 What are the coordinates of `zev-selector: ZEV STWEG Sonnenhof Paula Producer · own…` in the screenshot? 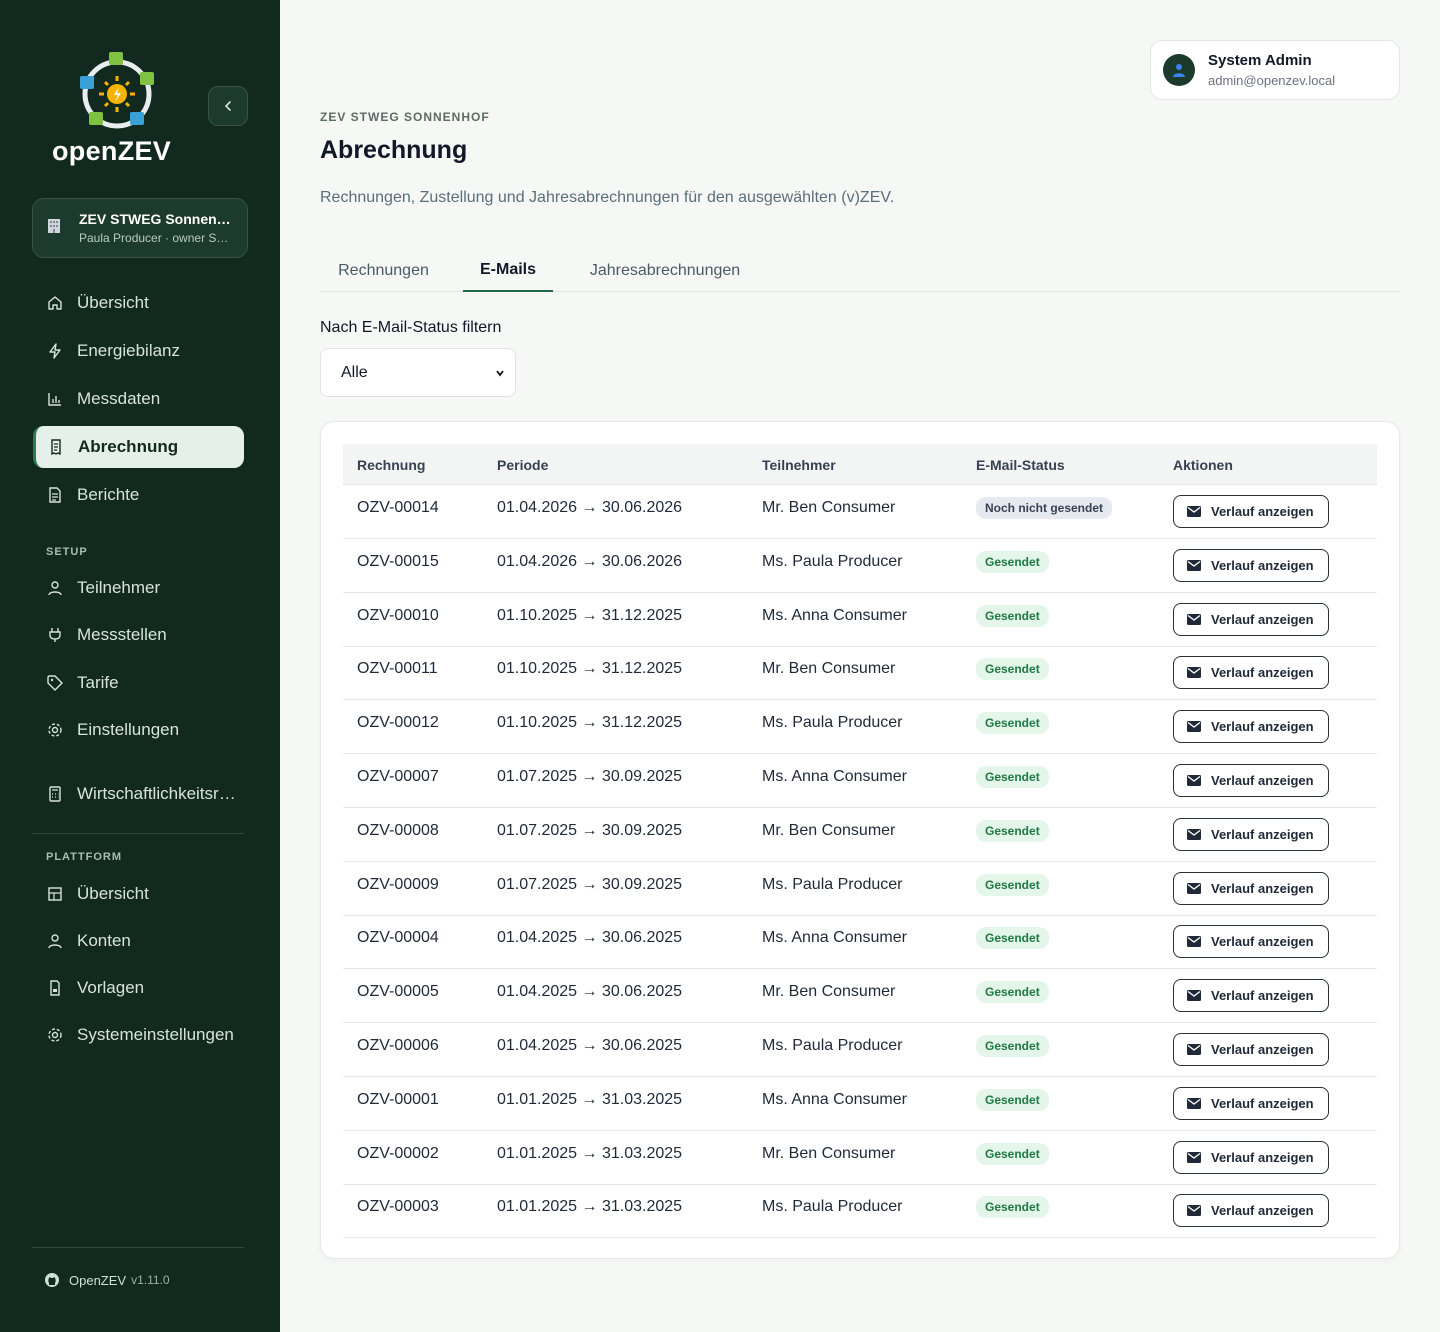 It's located at (140, 228).